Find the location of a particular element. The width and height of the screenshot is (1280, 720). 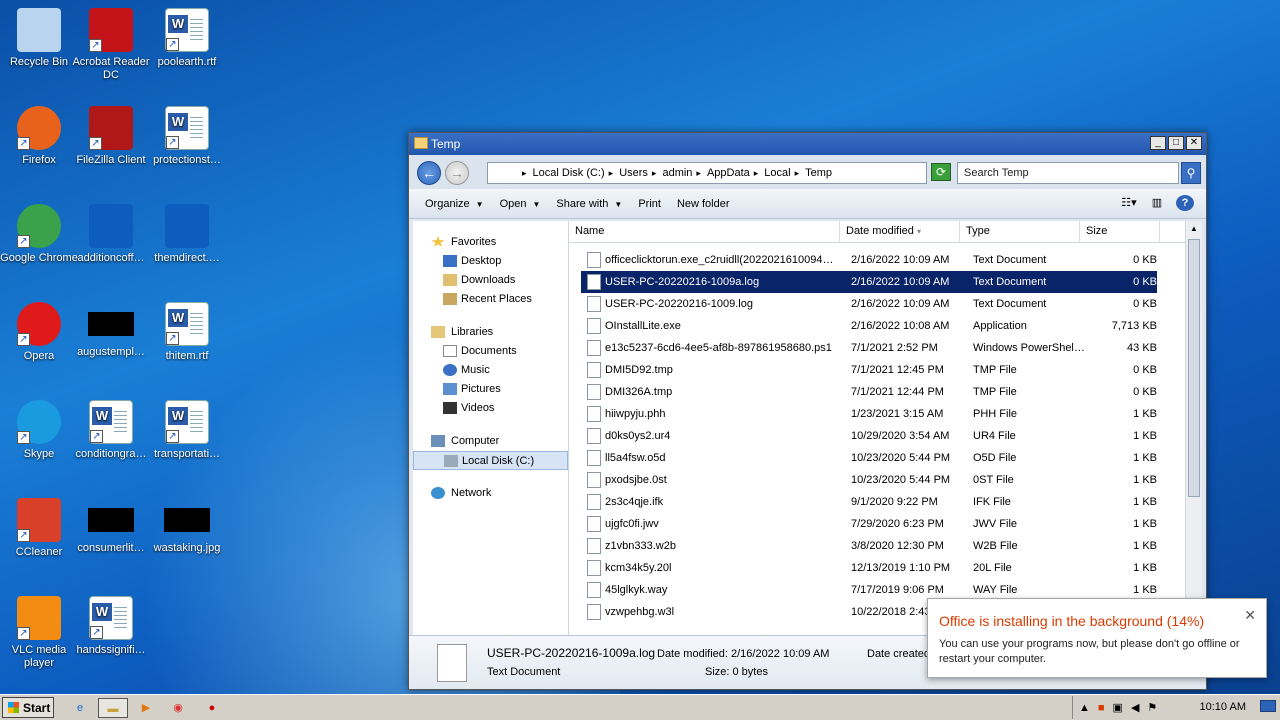

scroll-up-icon: ▲ is located at coordinates (1194, 229).